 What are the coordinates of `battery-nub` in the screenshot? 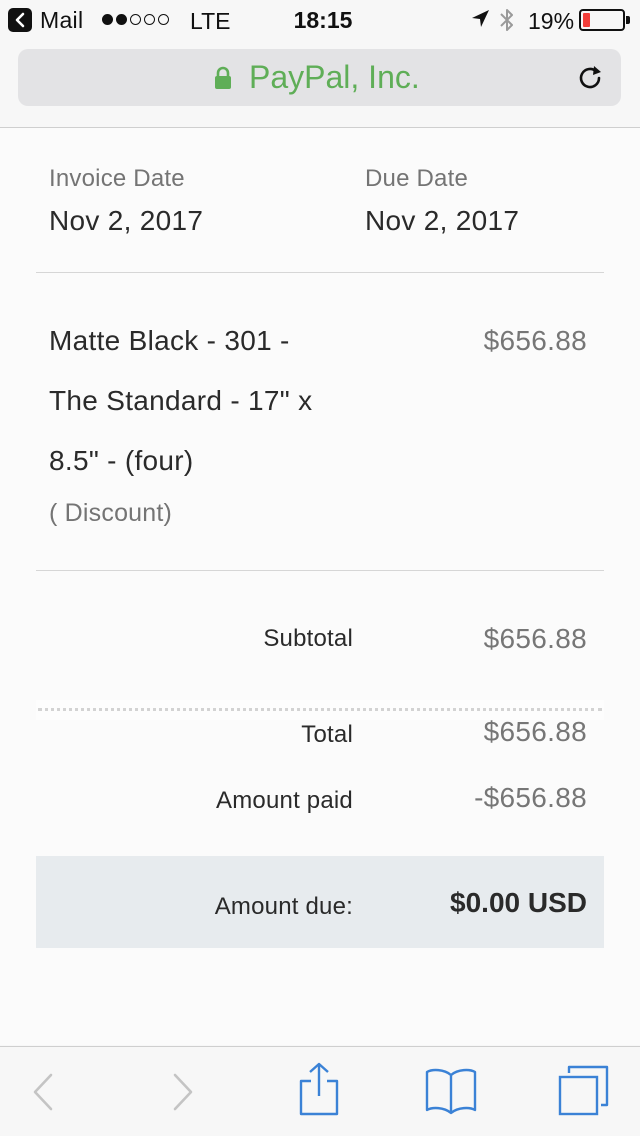 It's located at (628, 20).